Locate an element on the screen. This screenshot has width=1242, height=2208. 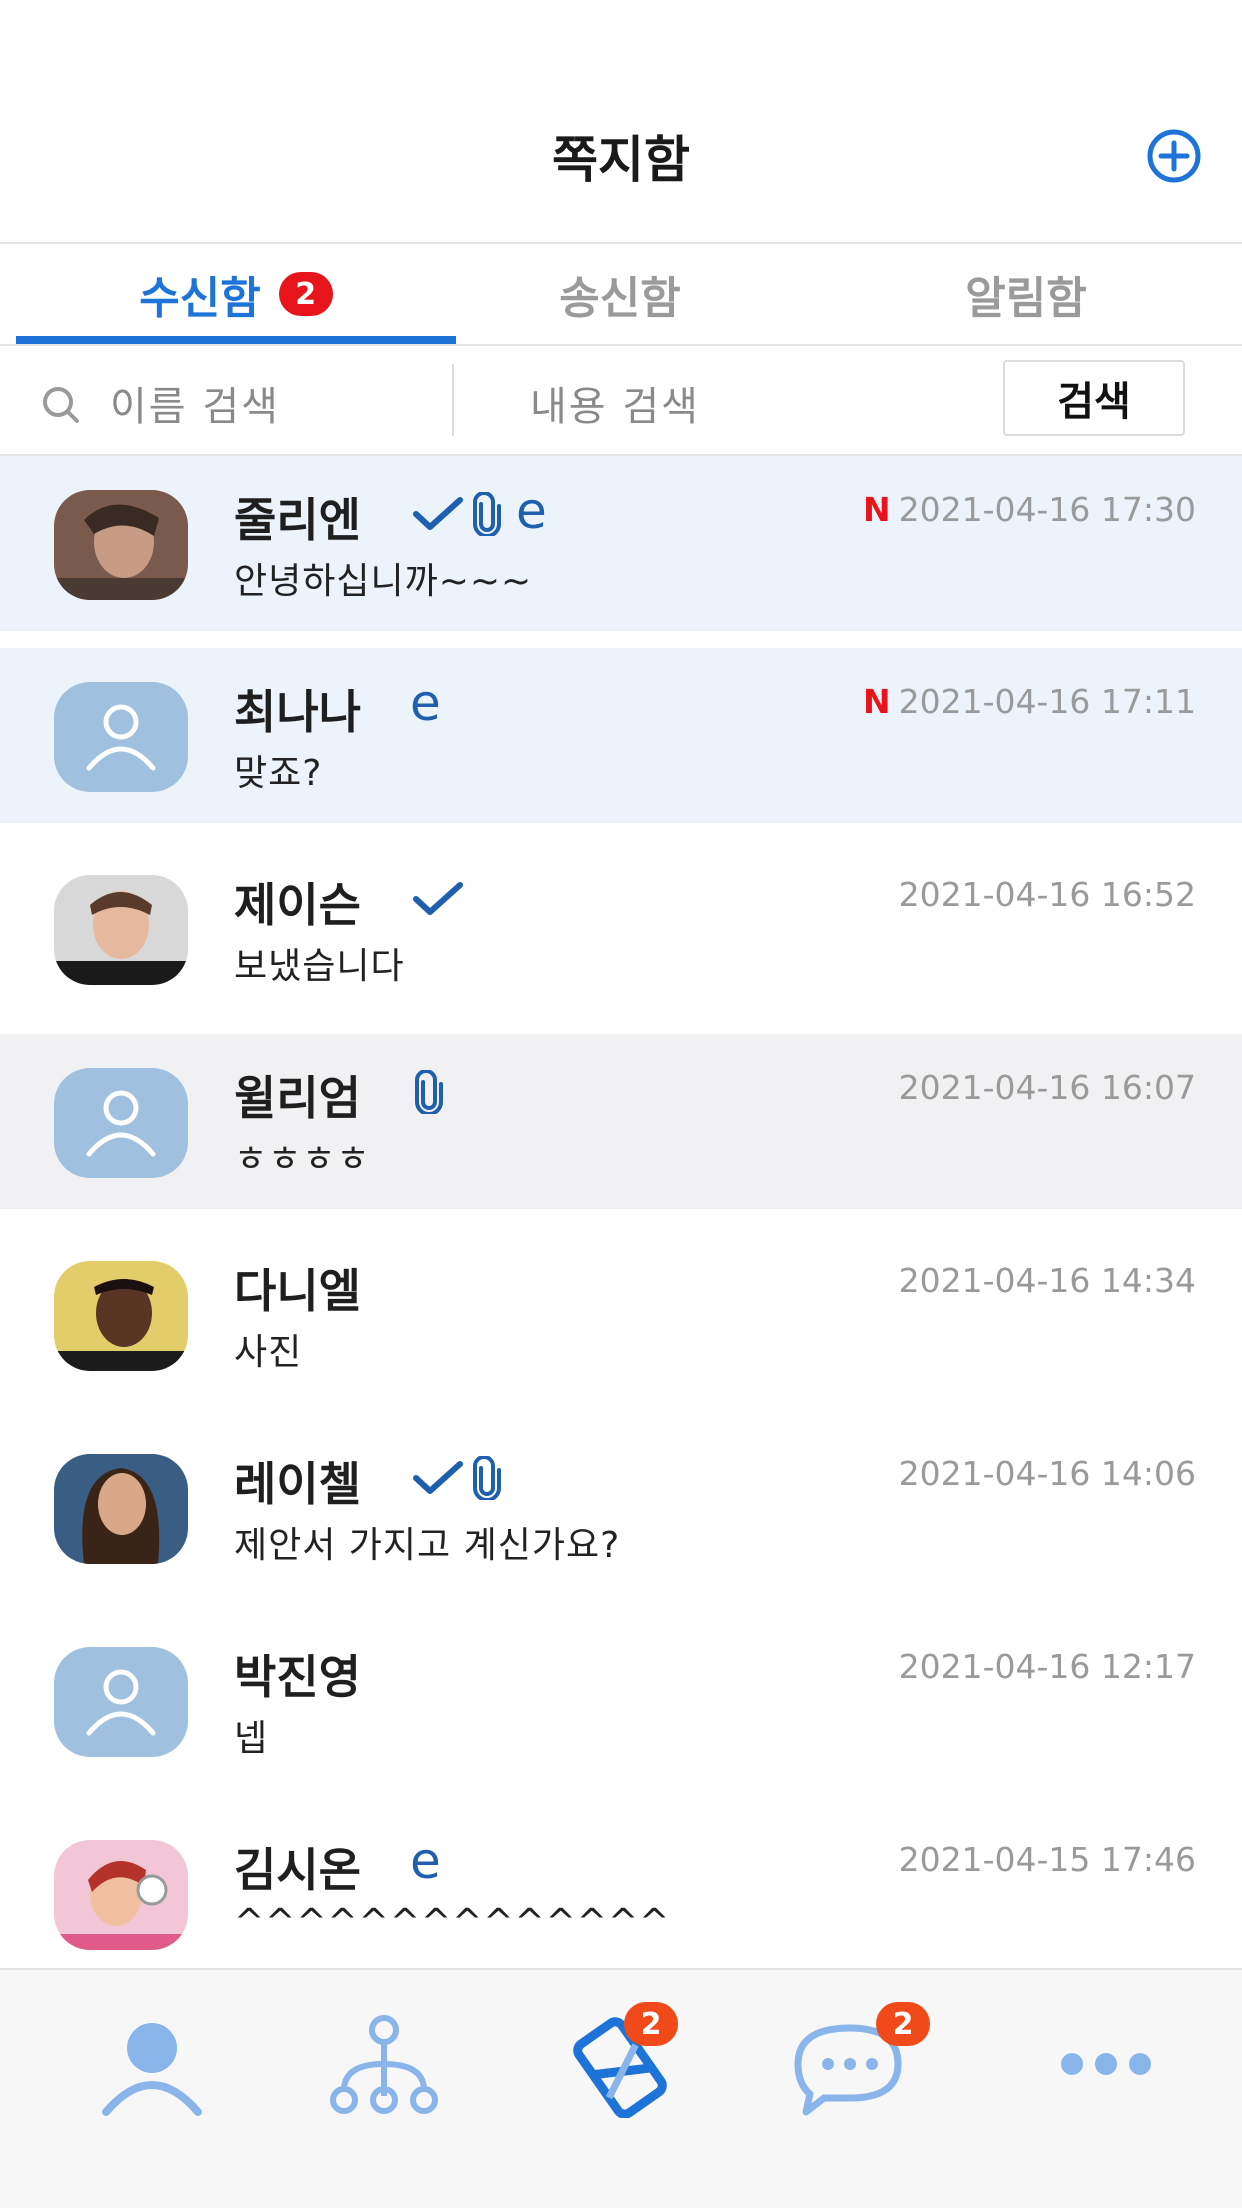
nav-organization is located at coordinates (384, 2063).